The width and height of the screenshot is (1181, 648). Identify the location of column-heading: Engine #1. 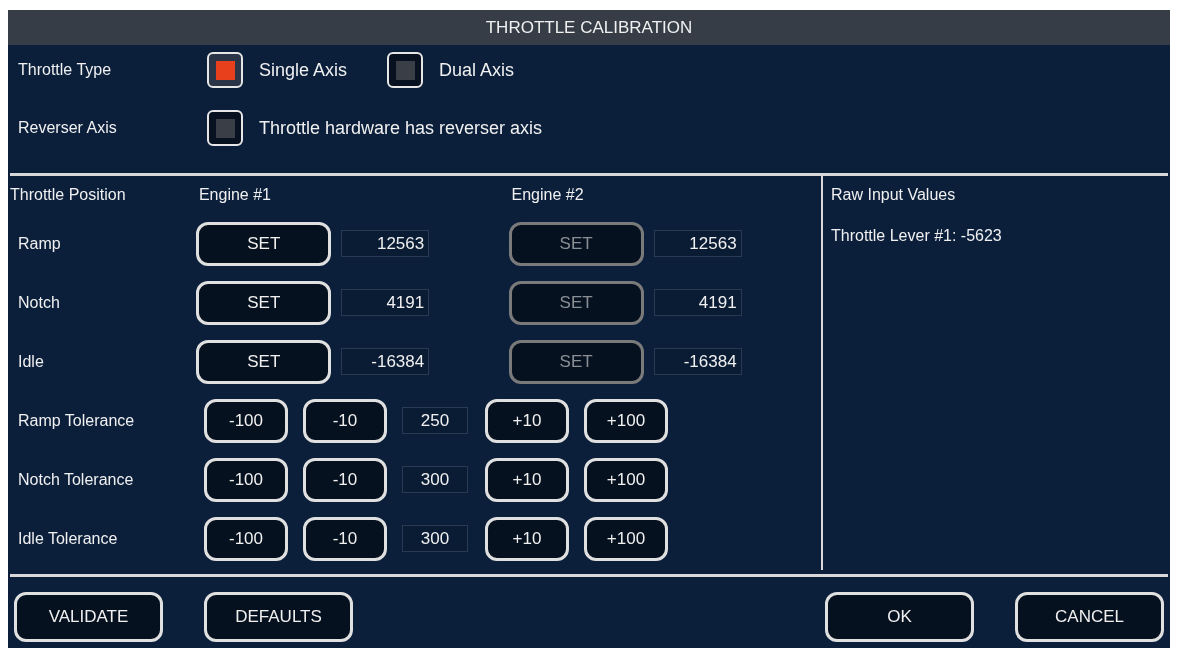
(234, 195).